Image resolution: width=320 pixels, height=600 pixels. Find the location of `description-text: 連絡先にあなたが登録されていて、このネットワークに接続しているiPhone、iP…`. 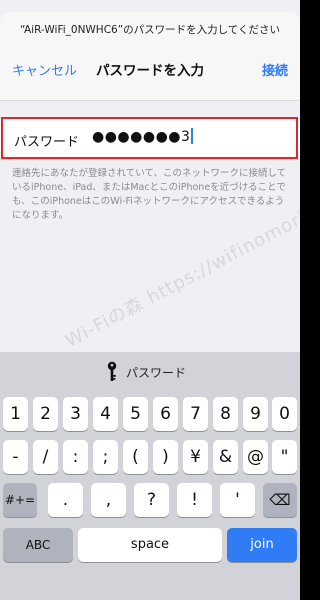

description-text: 連絡先にあなたが登録されていて、このネットワークに接続しているiPhone、iP… is located at coordinates (149, 194).